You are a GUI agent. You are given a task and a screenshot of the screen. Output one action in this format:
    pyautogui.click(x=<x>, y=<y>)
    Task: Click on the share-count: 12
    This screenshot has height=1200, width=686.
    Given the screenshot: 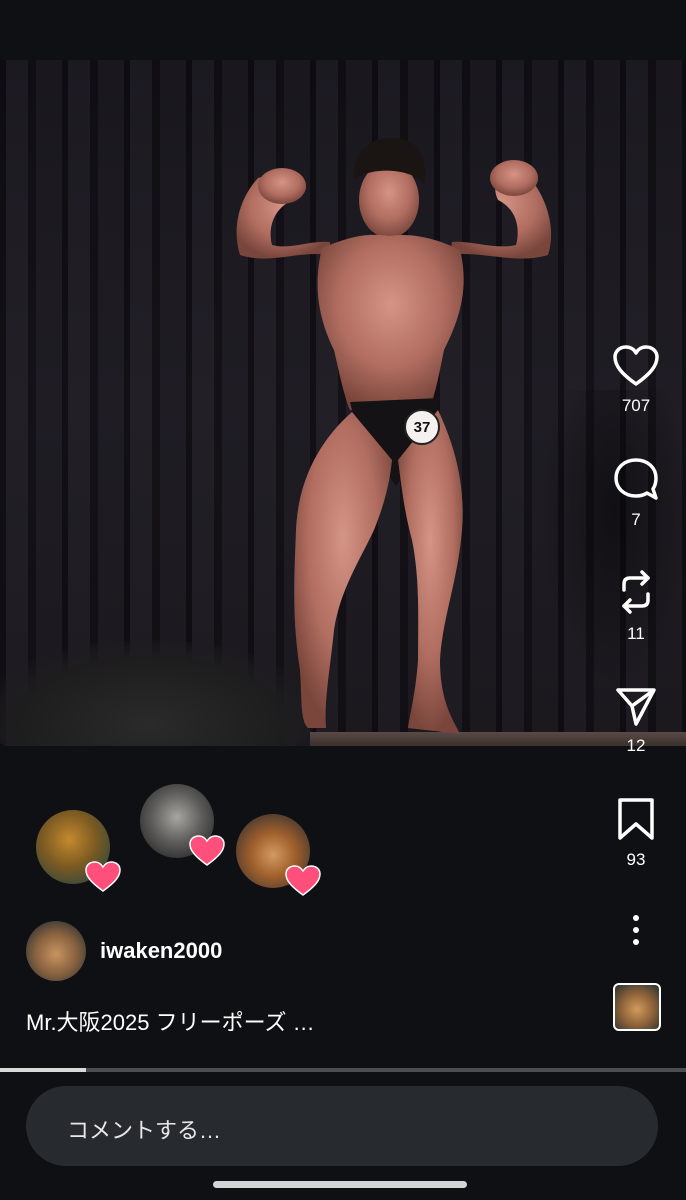 What is the action you would take?
    pyautogui.click(x=636, y=745)
    